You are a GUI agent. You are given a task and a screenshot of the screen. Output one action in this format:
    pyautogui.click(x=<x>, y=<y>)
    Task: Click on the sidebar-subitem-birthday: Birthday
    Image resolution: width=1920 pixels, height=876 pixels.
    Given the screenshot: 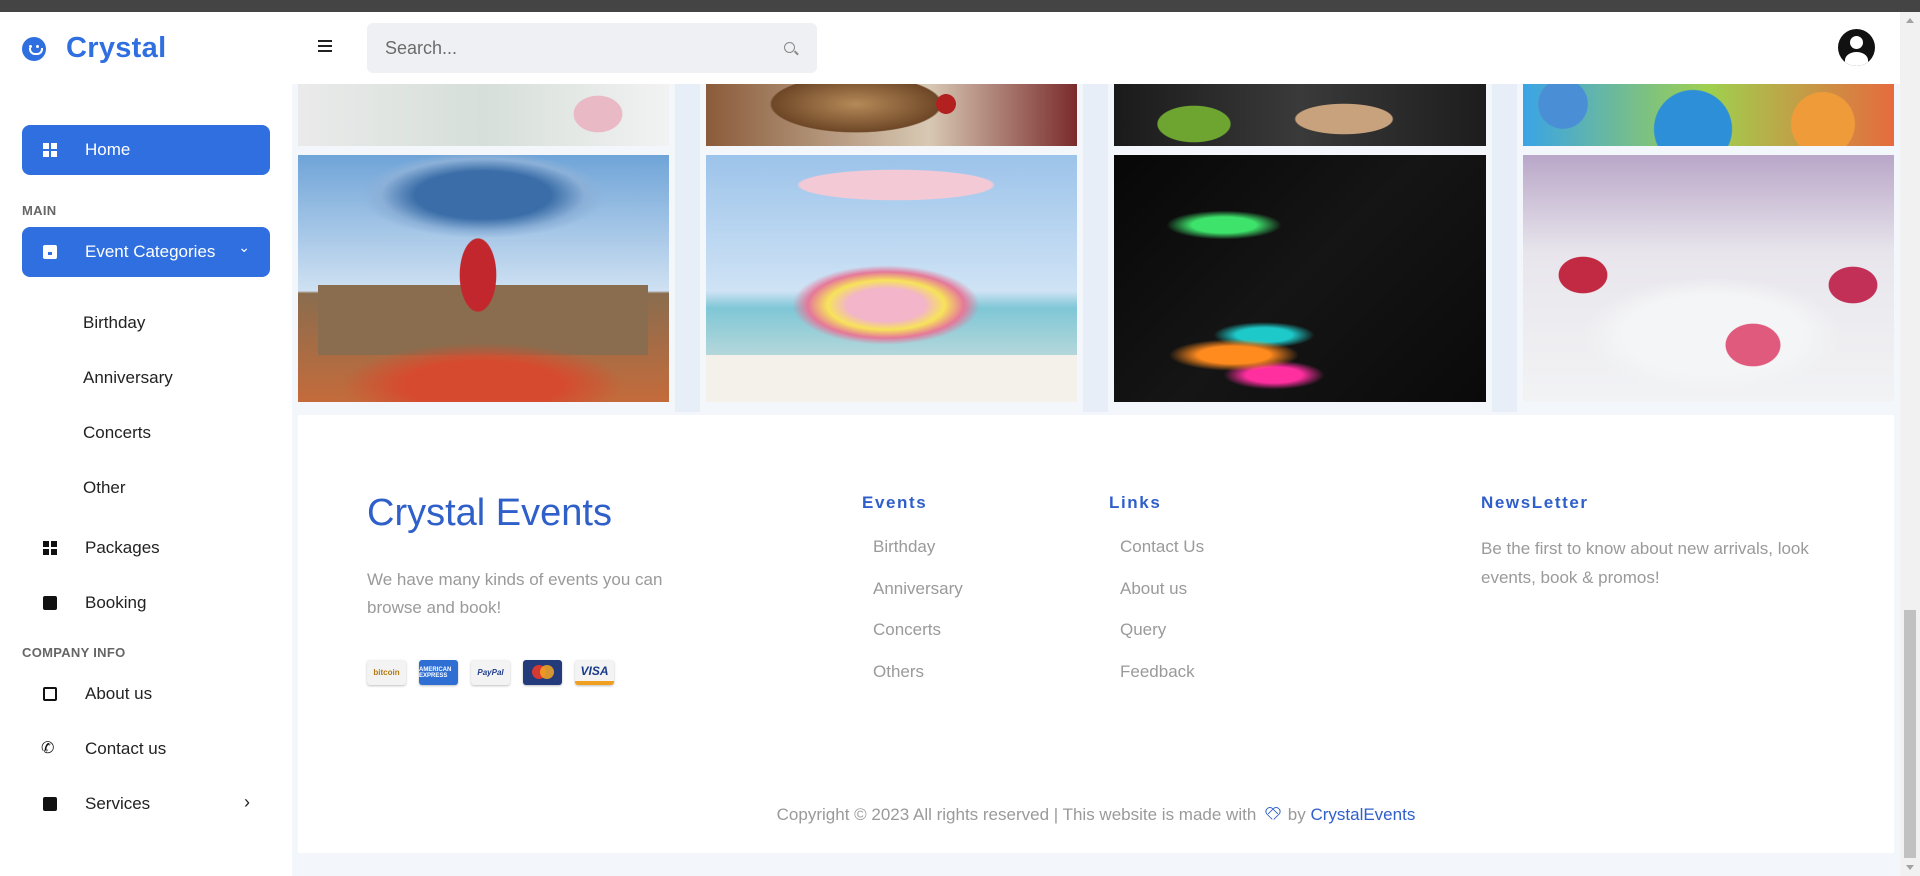 What is the action you would take?
    pyautogui.click(x=146, y=323)
    